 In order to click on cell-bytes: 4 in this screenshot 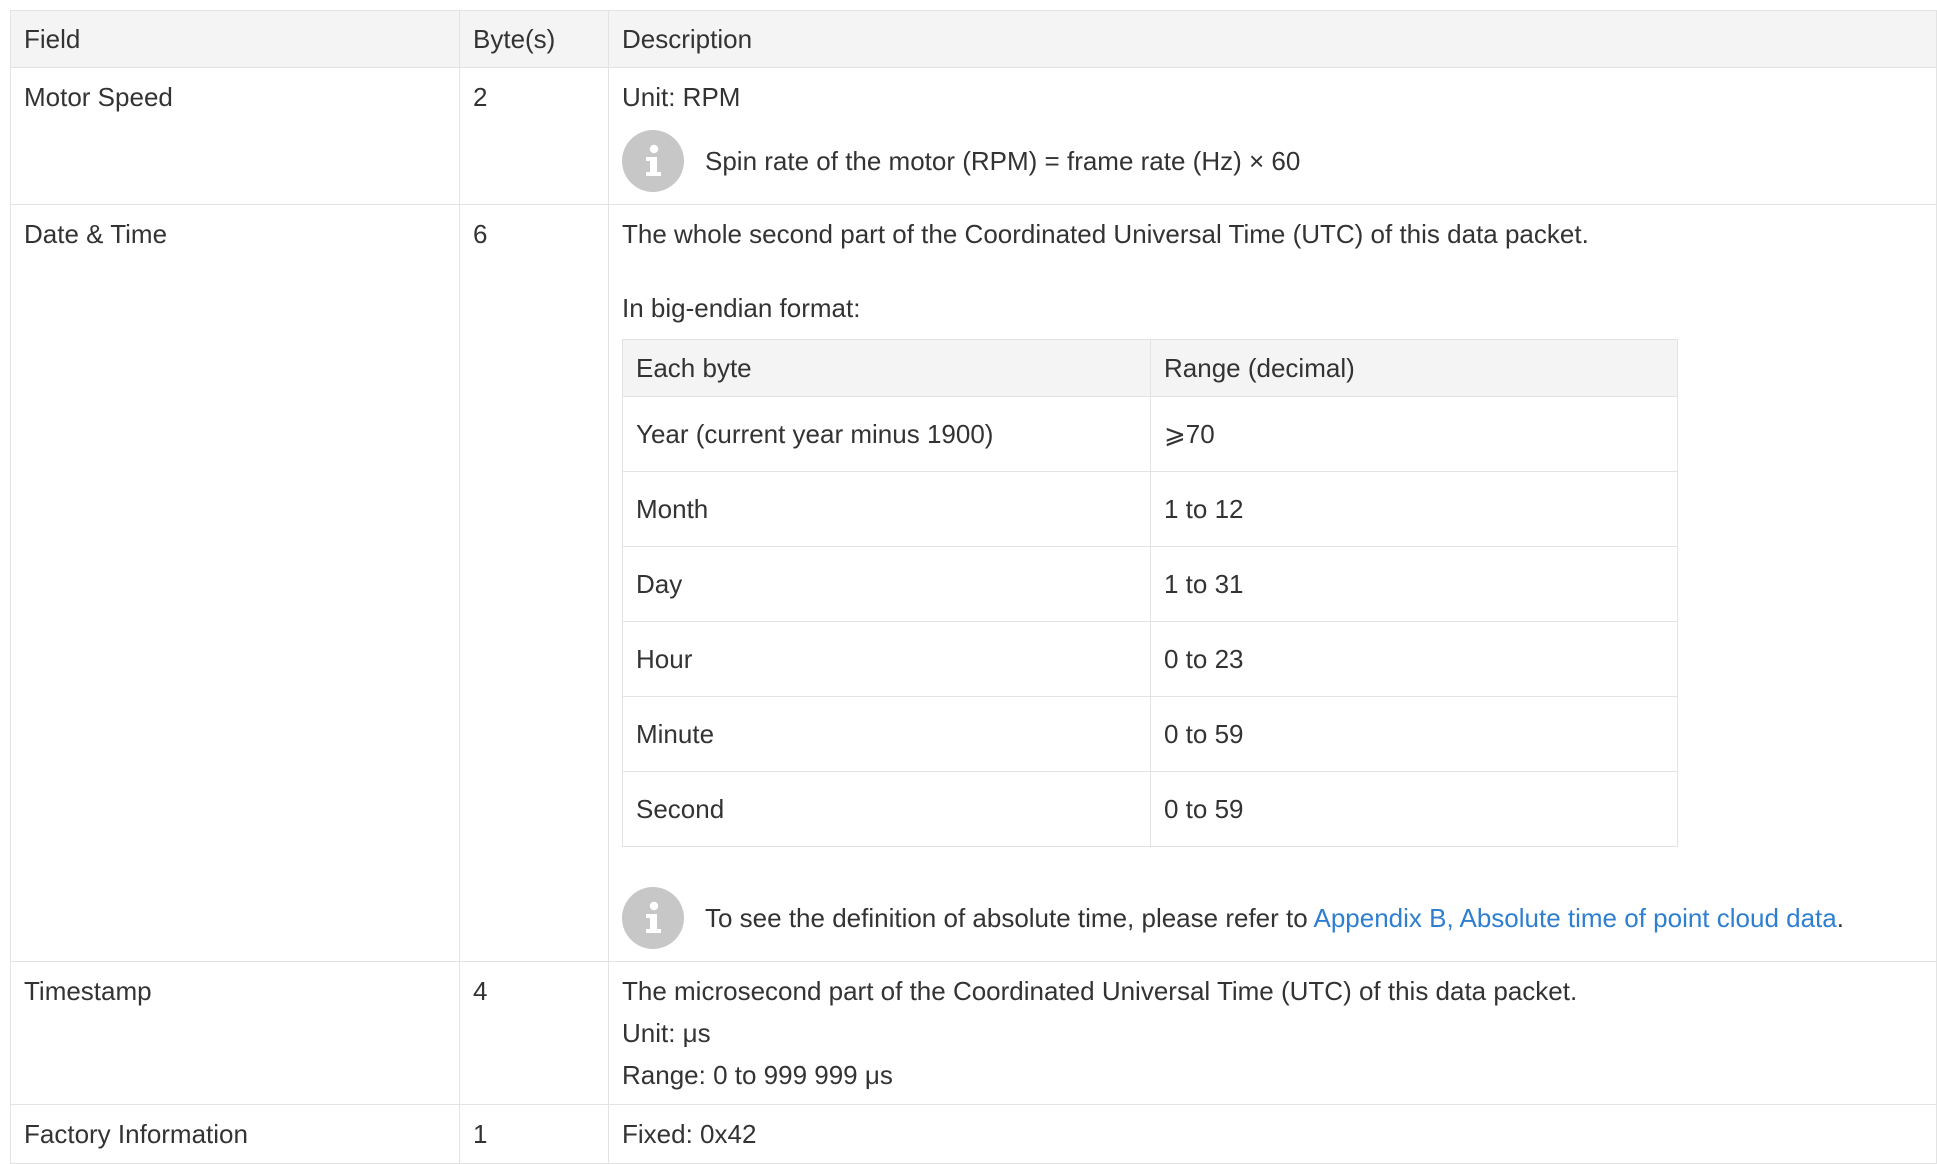, I will do `click(534, 1033)`.